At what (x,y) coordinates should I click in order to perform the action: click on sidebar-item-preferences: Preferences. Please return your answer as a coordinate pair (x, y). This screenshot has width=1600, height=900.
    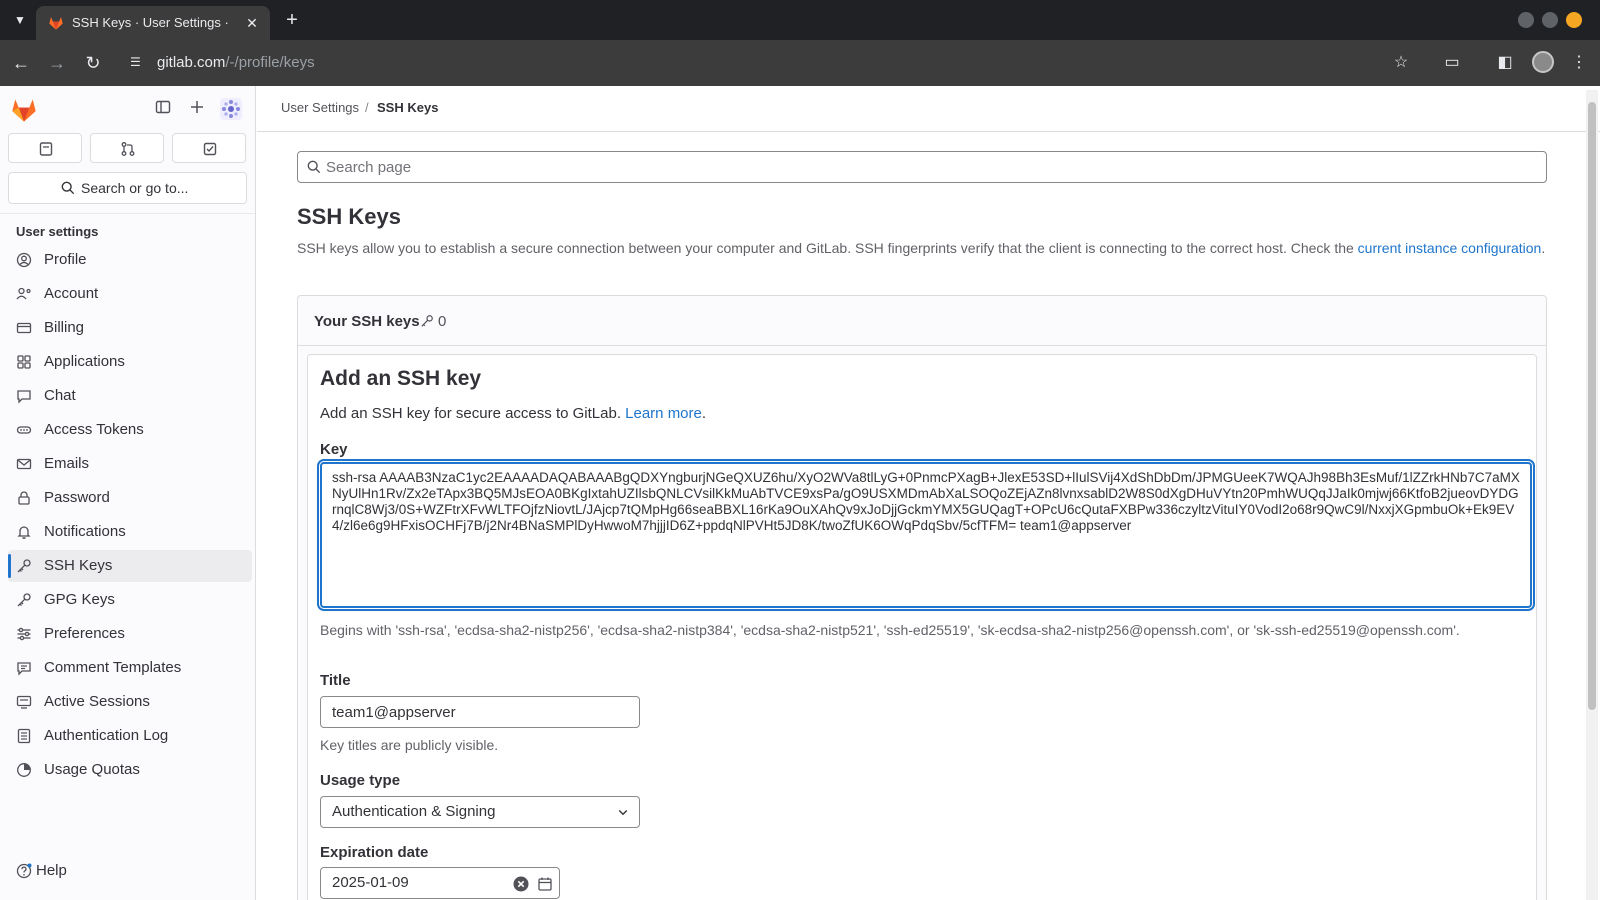
    Looking at the image, I should click on (130, 634).